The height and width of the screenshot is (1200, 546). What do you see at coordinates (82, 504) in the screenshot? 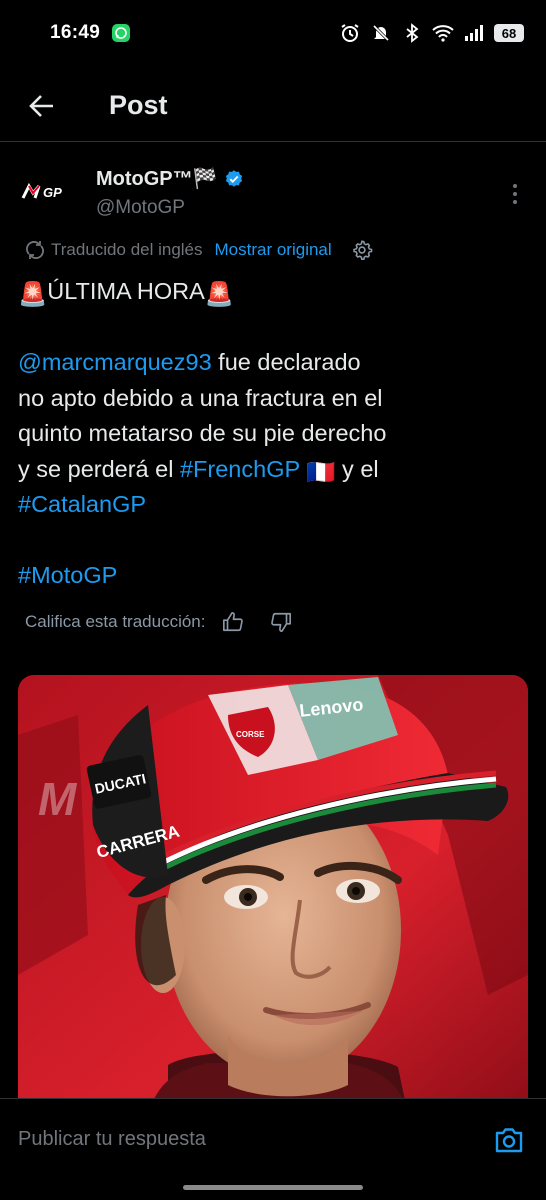
I see `hashtag-catalangp: #CatalanGP` at bounding box center [82, 504].